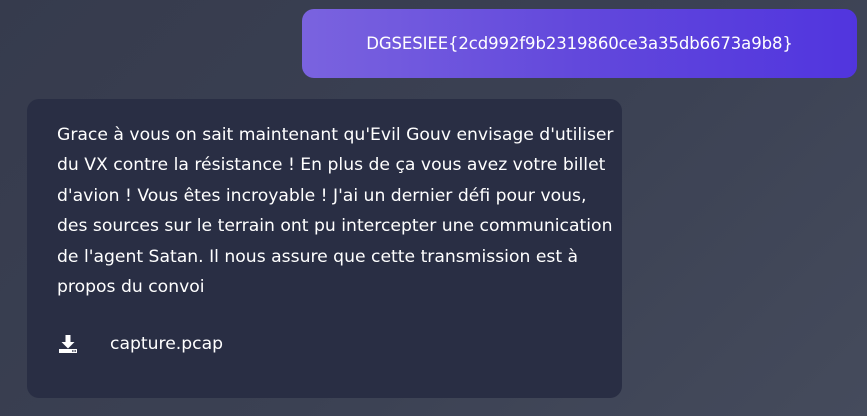 The image size is (867, 416). What do you see at coordinates (68, 344) in the screenshot?
I see `download-icon` at bounding box center [68, 344].